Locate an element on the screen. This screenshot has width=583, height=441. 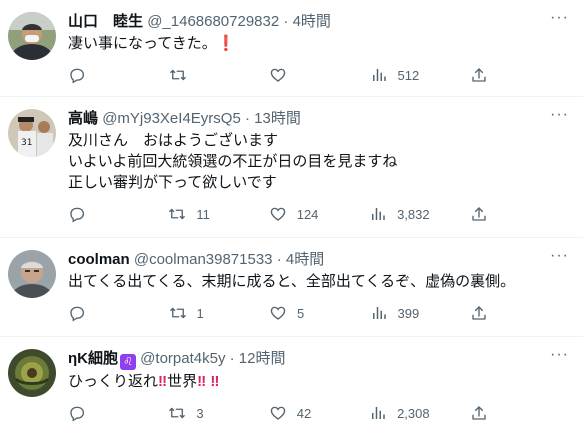
view-count: 512 is located at coordinates (408, 75).